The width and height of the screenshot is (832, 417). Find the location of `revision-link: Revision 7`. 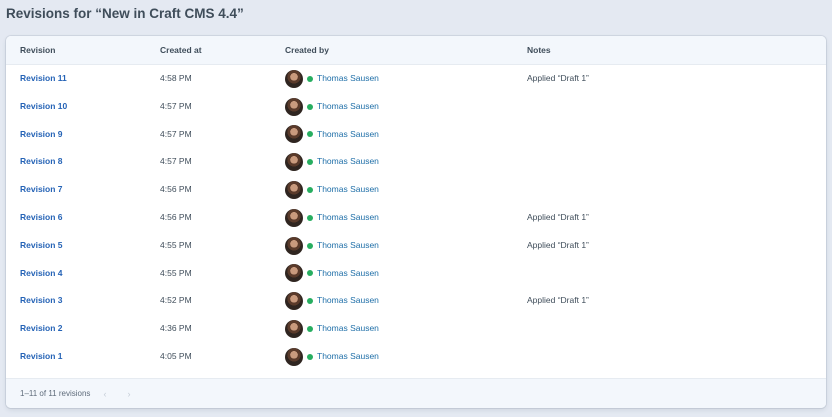

revision-link: Revision 7 is located at coordinates (41, 189).